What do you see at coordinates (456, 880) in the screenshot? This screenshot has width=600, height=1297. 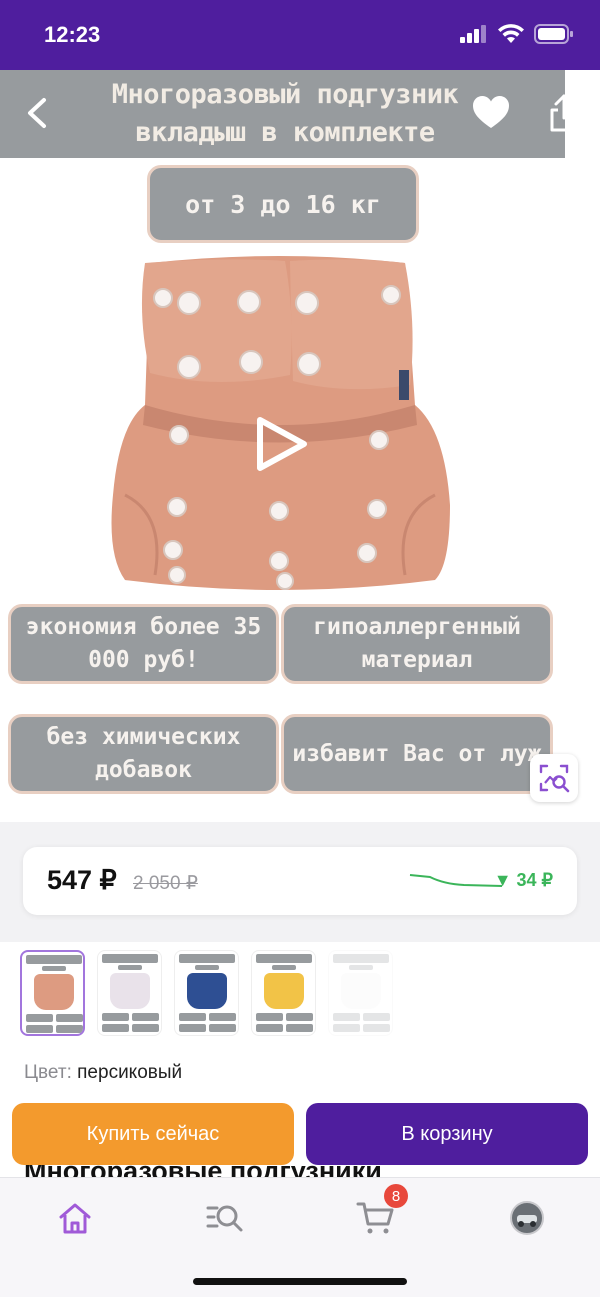 I see `price-history-sparkline` at bounding box center [456, 880].